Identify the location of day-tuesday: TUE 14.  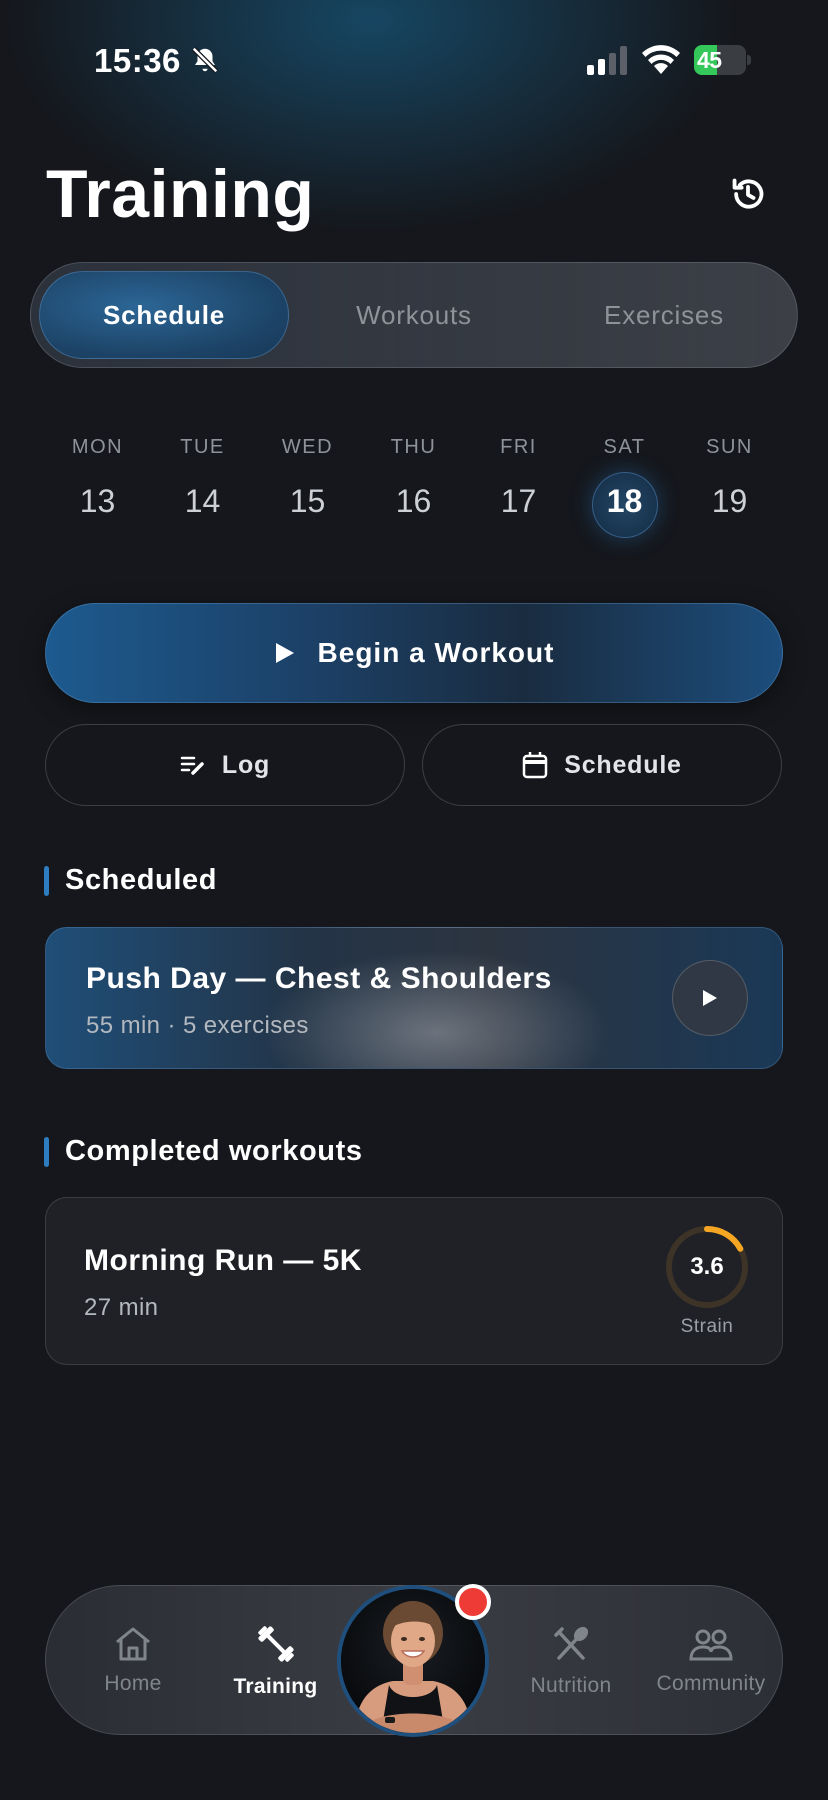
(202, 487).